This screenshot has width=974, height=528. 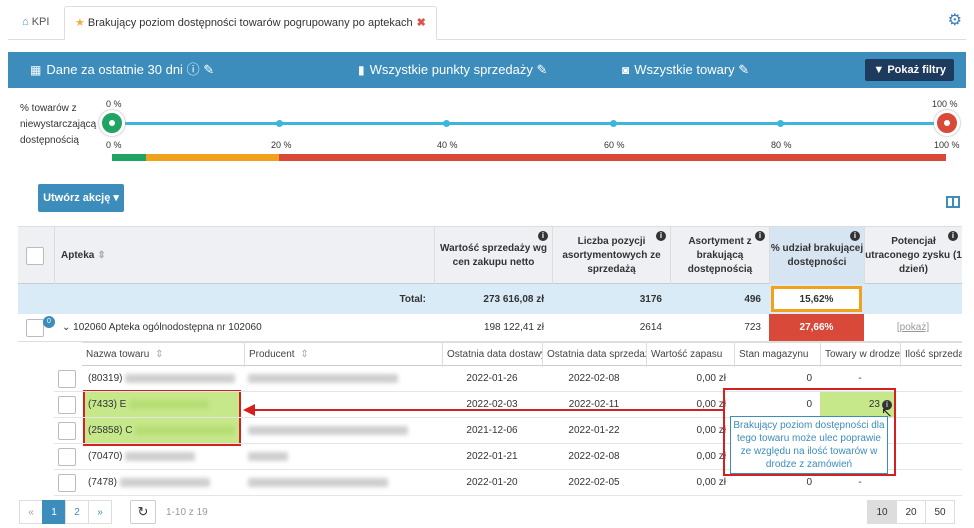 What do you see at coordinates (529, 123) in the screenshot?
I see `slider-track` at bounding box center [529, 123].